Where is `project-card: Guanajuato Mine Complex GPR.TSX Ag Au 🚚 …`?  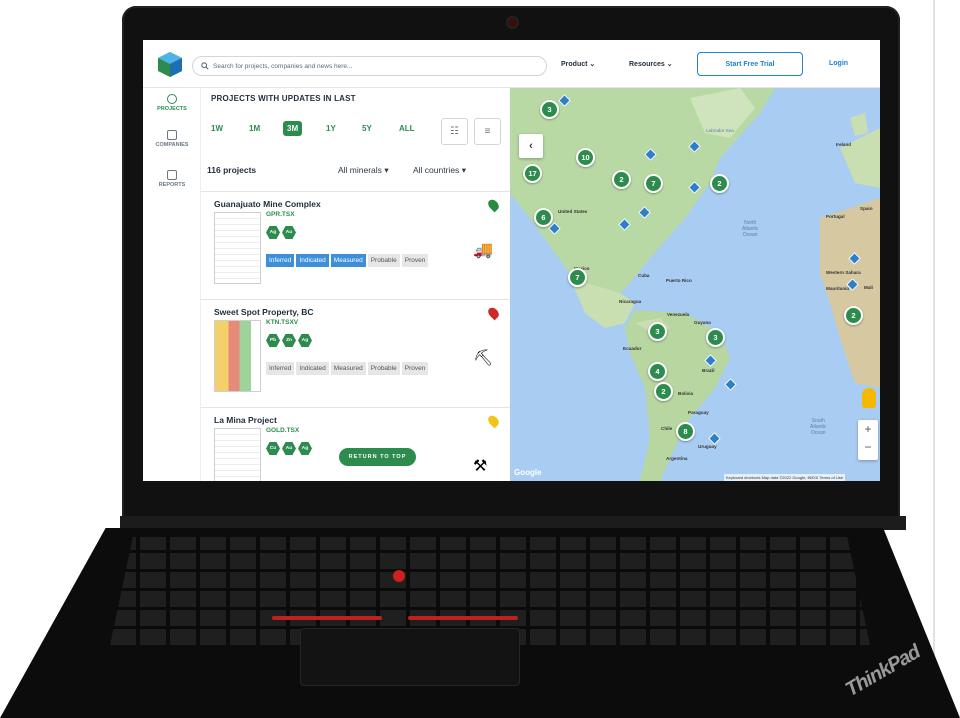
project-card: Guanajuato Mine Complex GPR.TSX Ag Au 🚚 … is located at coordinates (355, 245).